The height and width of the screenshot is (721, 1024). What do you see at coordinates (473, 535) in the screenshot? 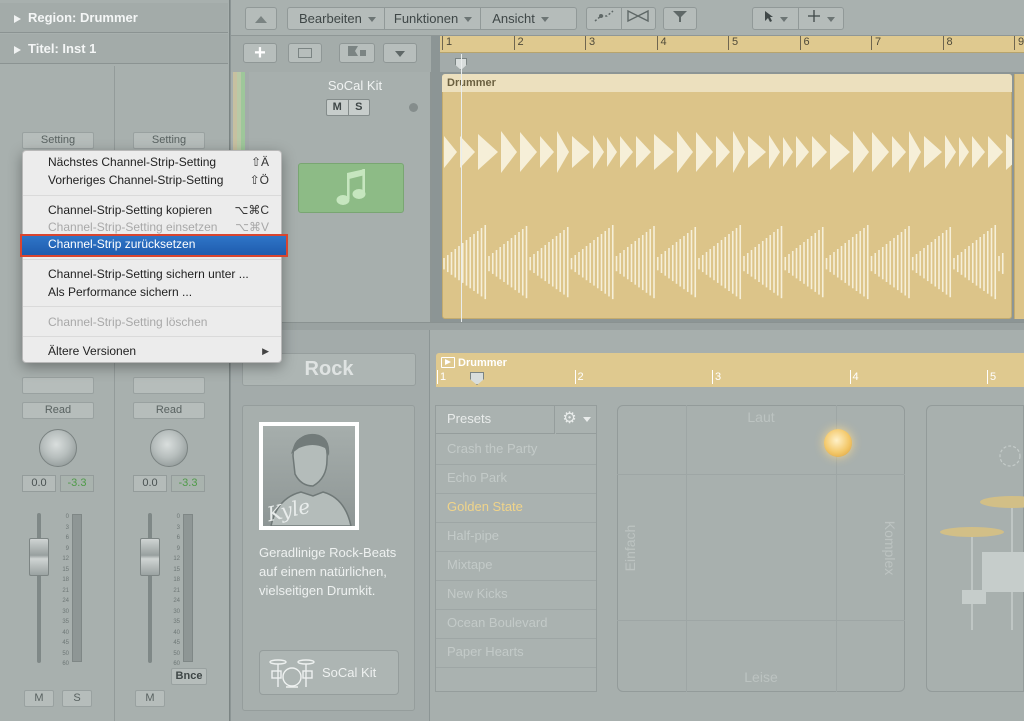
I see `preset-item: Half-pipe` at bounding box center [473, 535].